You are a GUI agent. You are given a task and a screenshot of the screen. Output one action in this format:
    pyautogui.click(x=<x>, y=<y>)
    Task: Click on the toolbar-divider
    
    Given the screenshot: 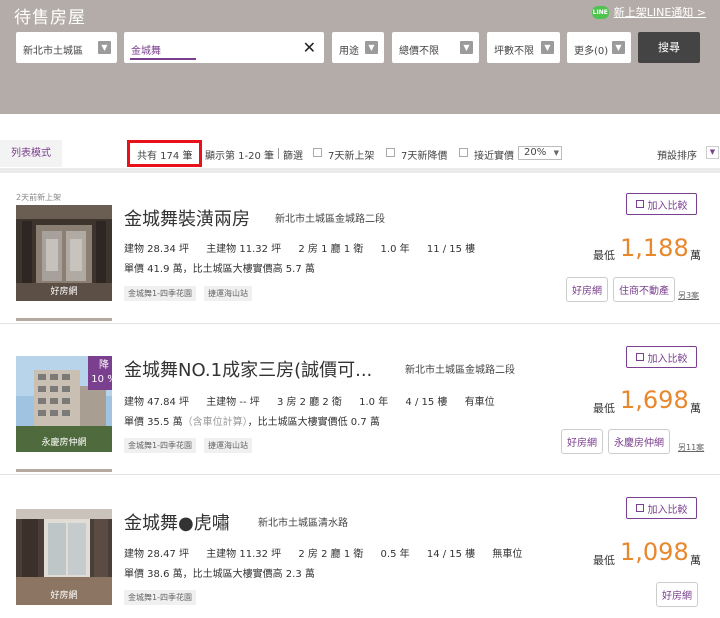 What is the action you would take?
    pyautogui.click(x=360, y=170)
    